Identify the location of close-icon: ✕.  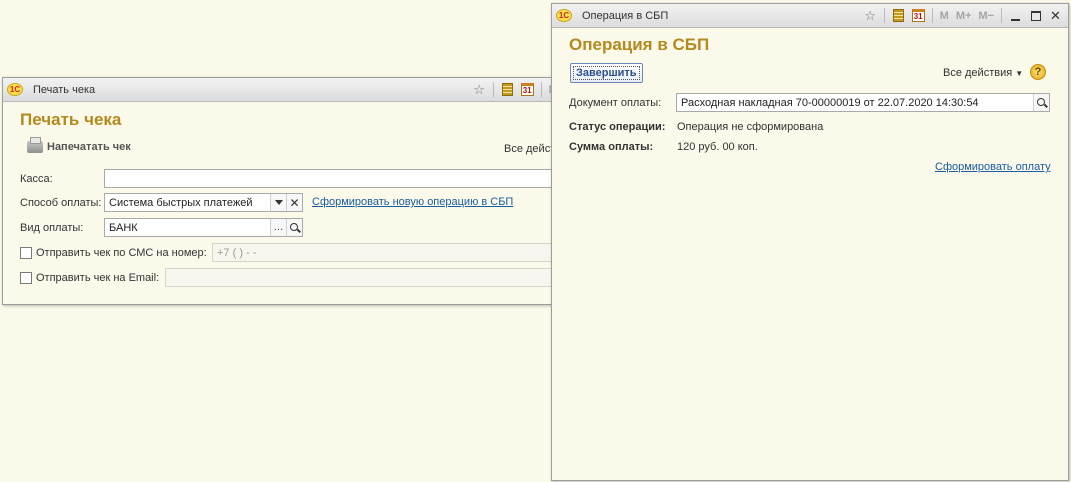
(1055, 15).